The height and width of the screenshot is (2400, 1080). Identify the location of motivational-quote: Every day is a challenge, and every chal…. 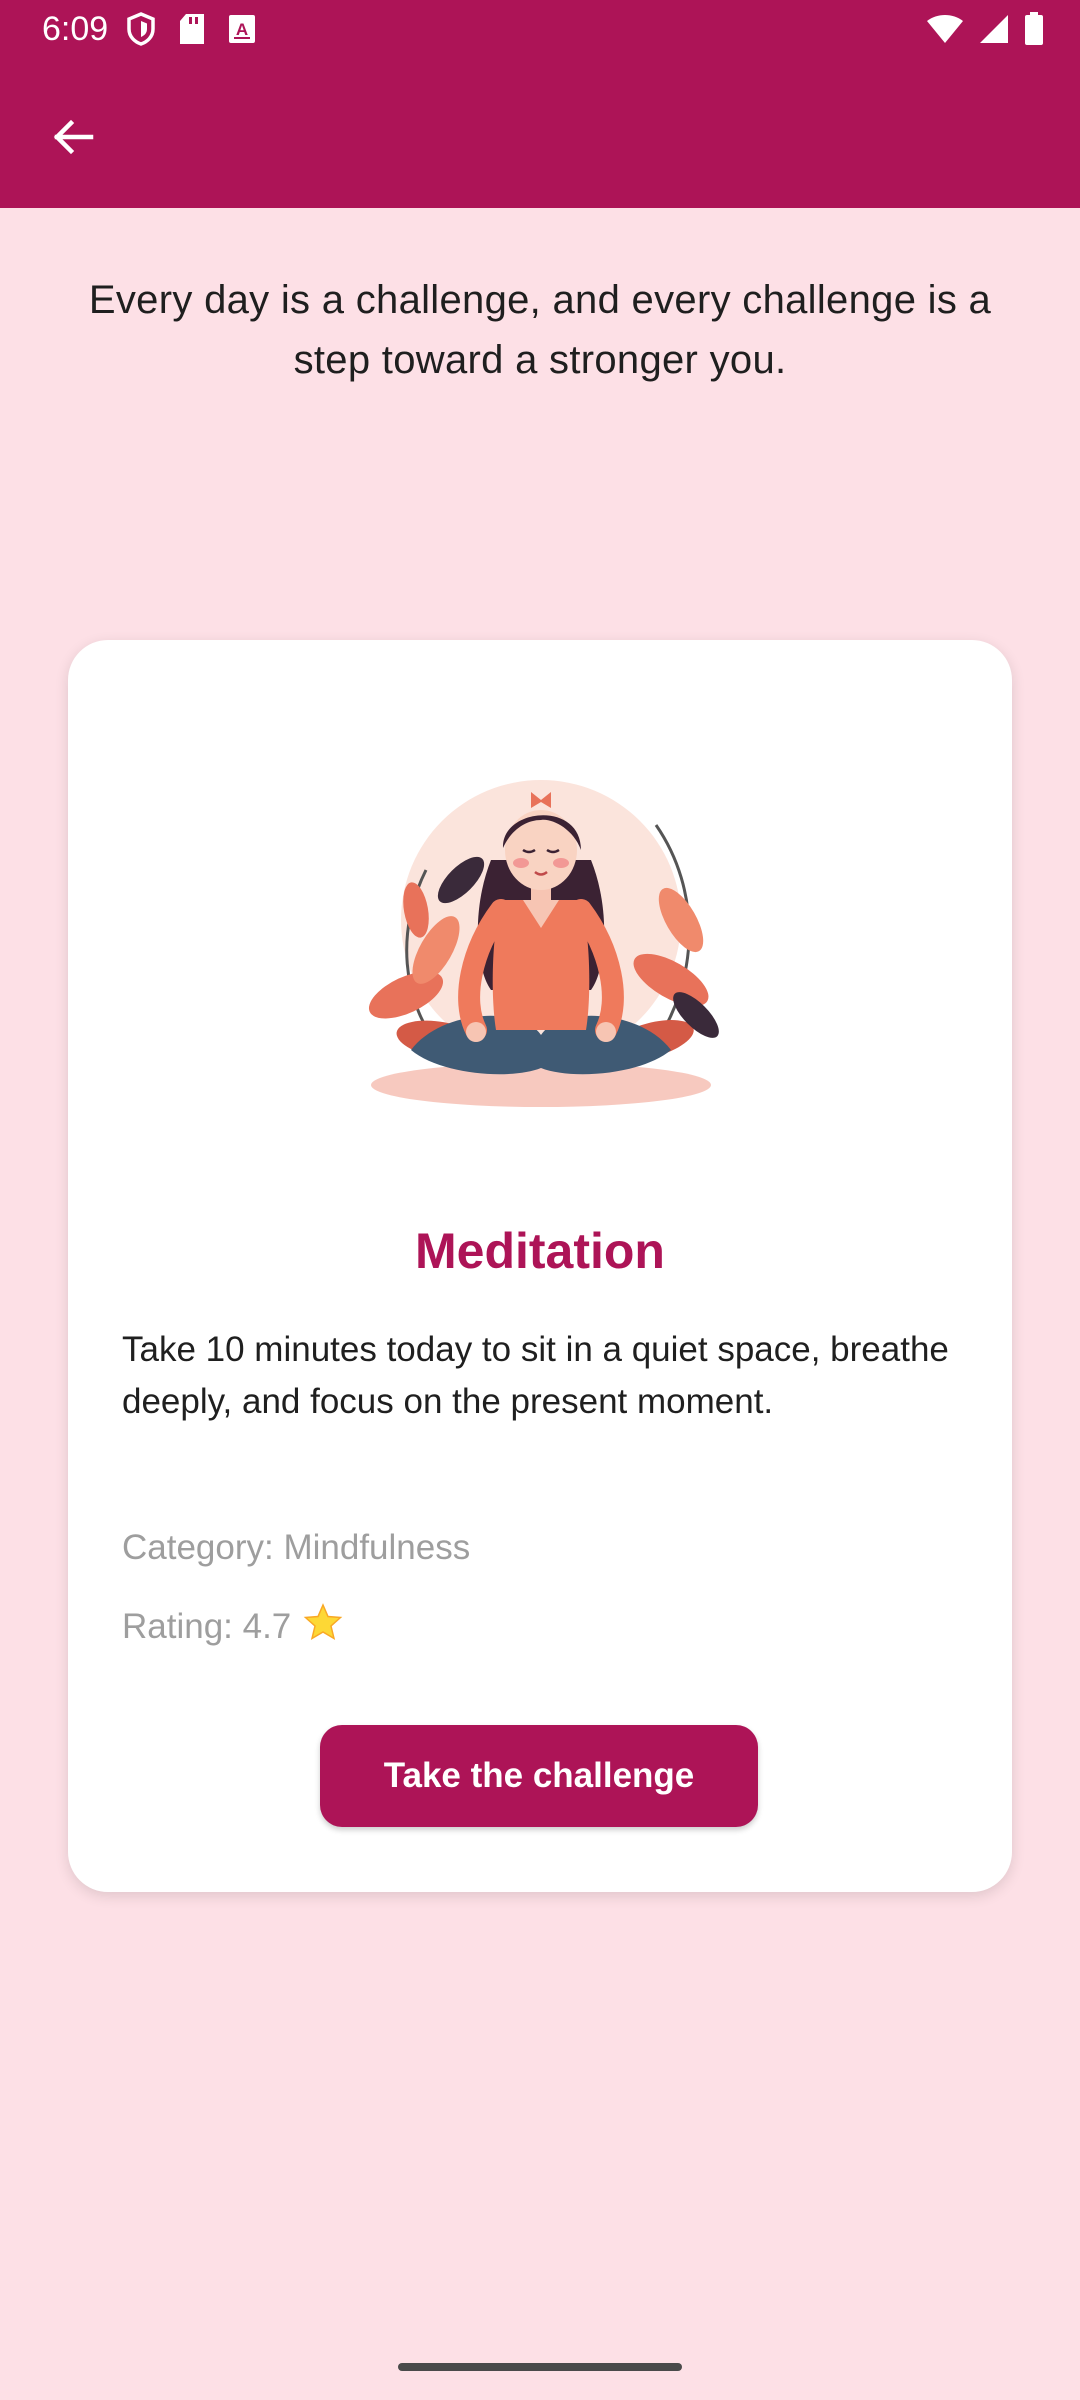
(540, 330).